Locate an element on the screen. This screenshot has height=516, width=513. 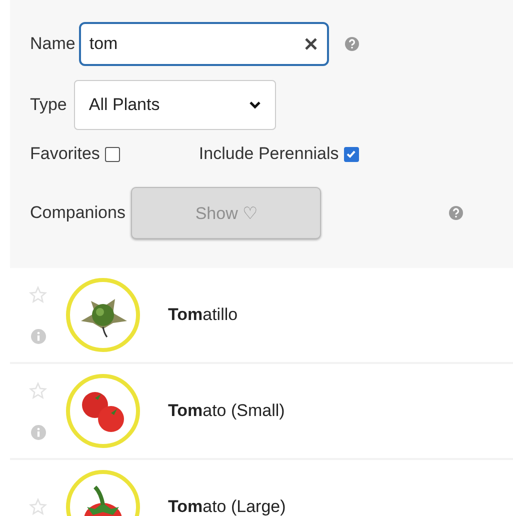
perennials-checkbox is located at coordinates (351, 154).